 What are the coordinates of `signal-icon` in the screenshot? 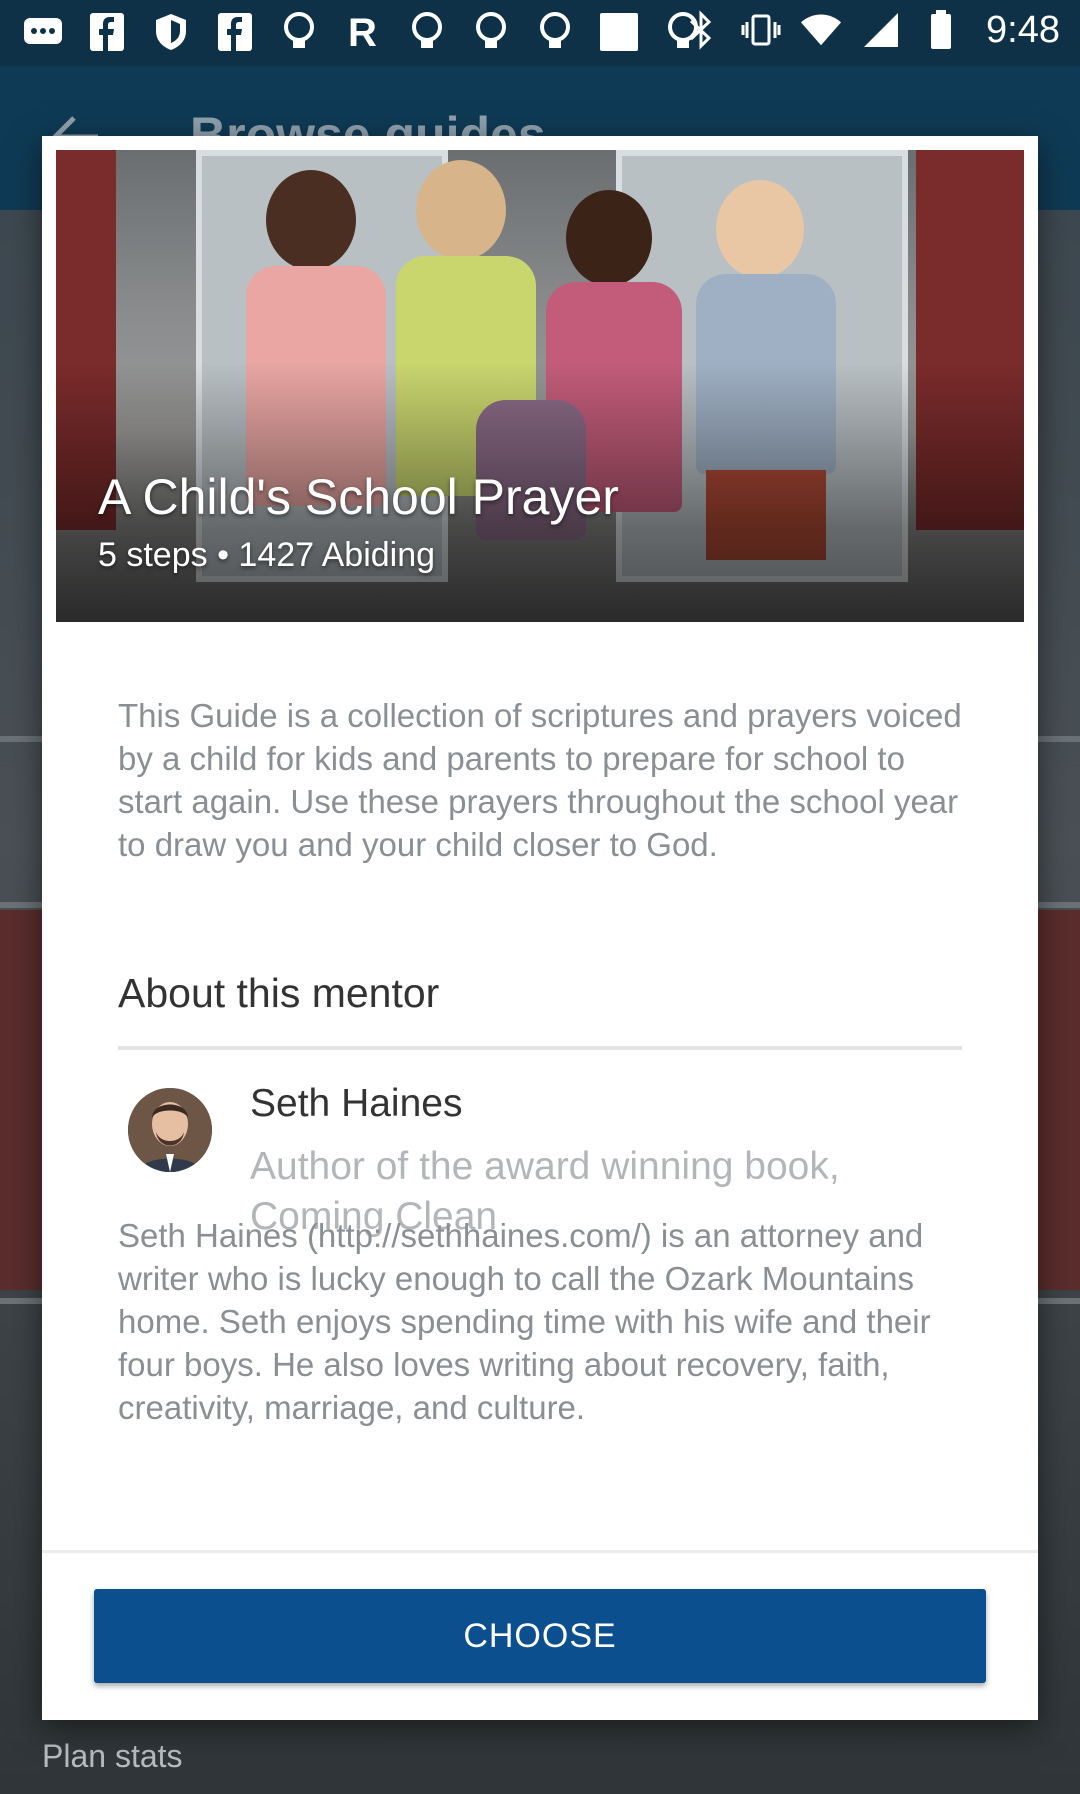 It's located at (881, 30).